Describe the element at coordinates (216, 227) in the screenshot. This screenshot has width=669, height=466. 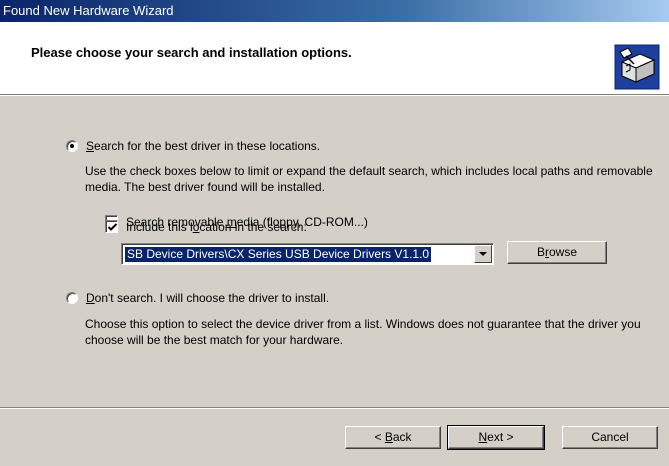
I see `include-location-label: Include this location in the search:` at that location.